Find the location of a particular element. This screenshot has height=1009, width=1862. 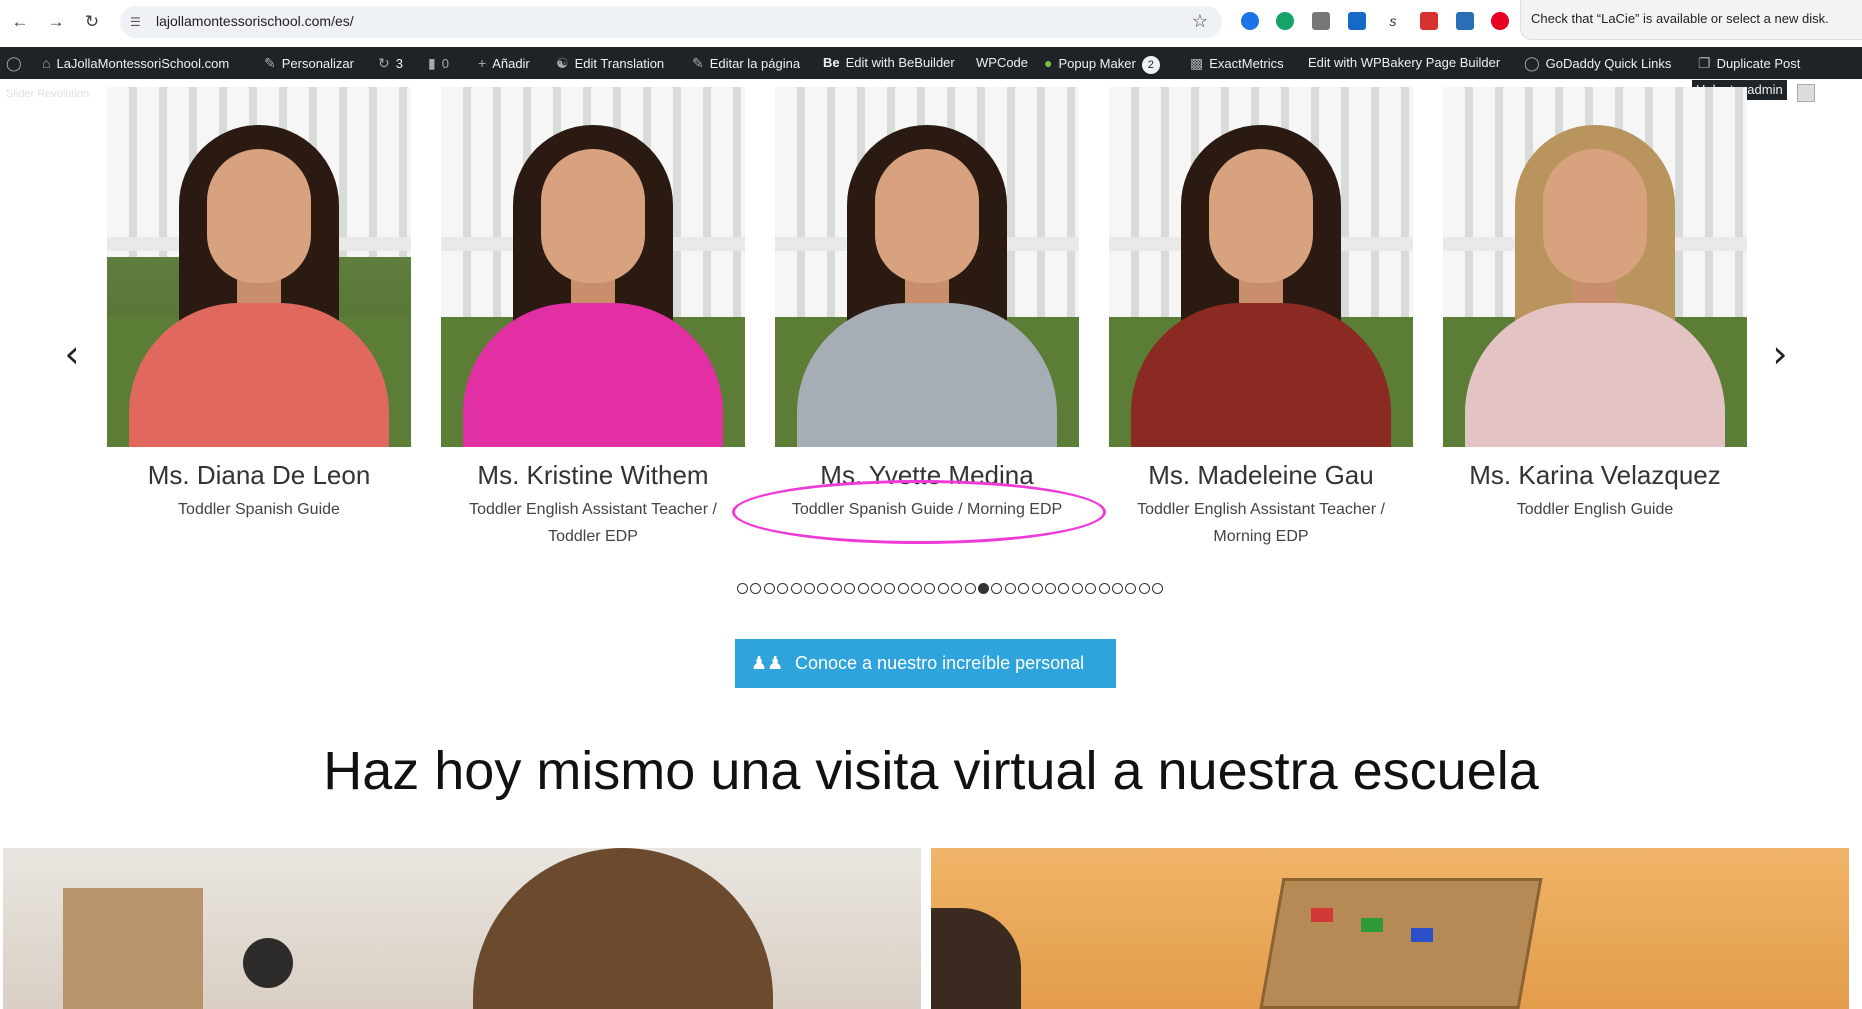

back-arrow-icon: ← is located at coordinates (20, 22).